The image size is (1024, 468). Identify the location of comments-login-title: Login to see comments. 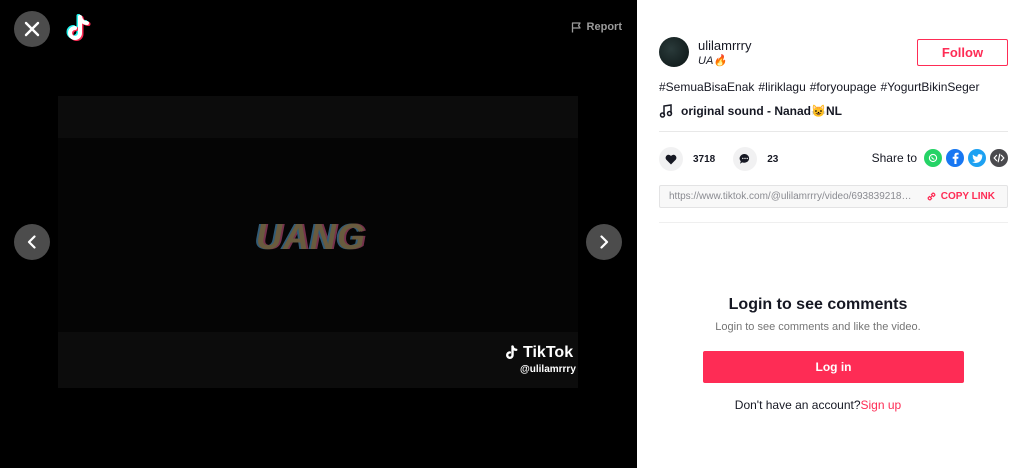
(818, 304).